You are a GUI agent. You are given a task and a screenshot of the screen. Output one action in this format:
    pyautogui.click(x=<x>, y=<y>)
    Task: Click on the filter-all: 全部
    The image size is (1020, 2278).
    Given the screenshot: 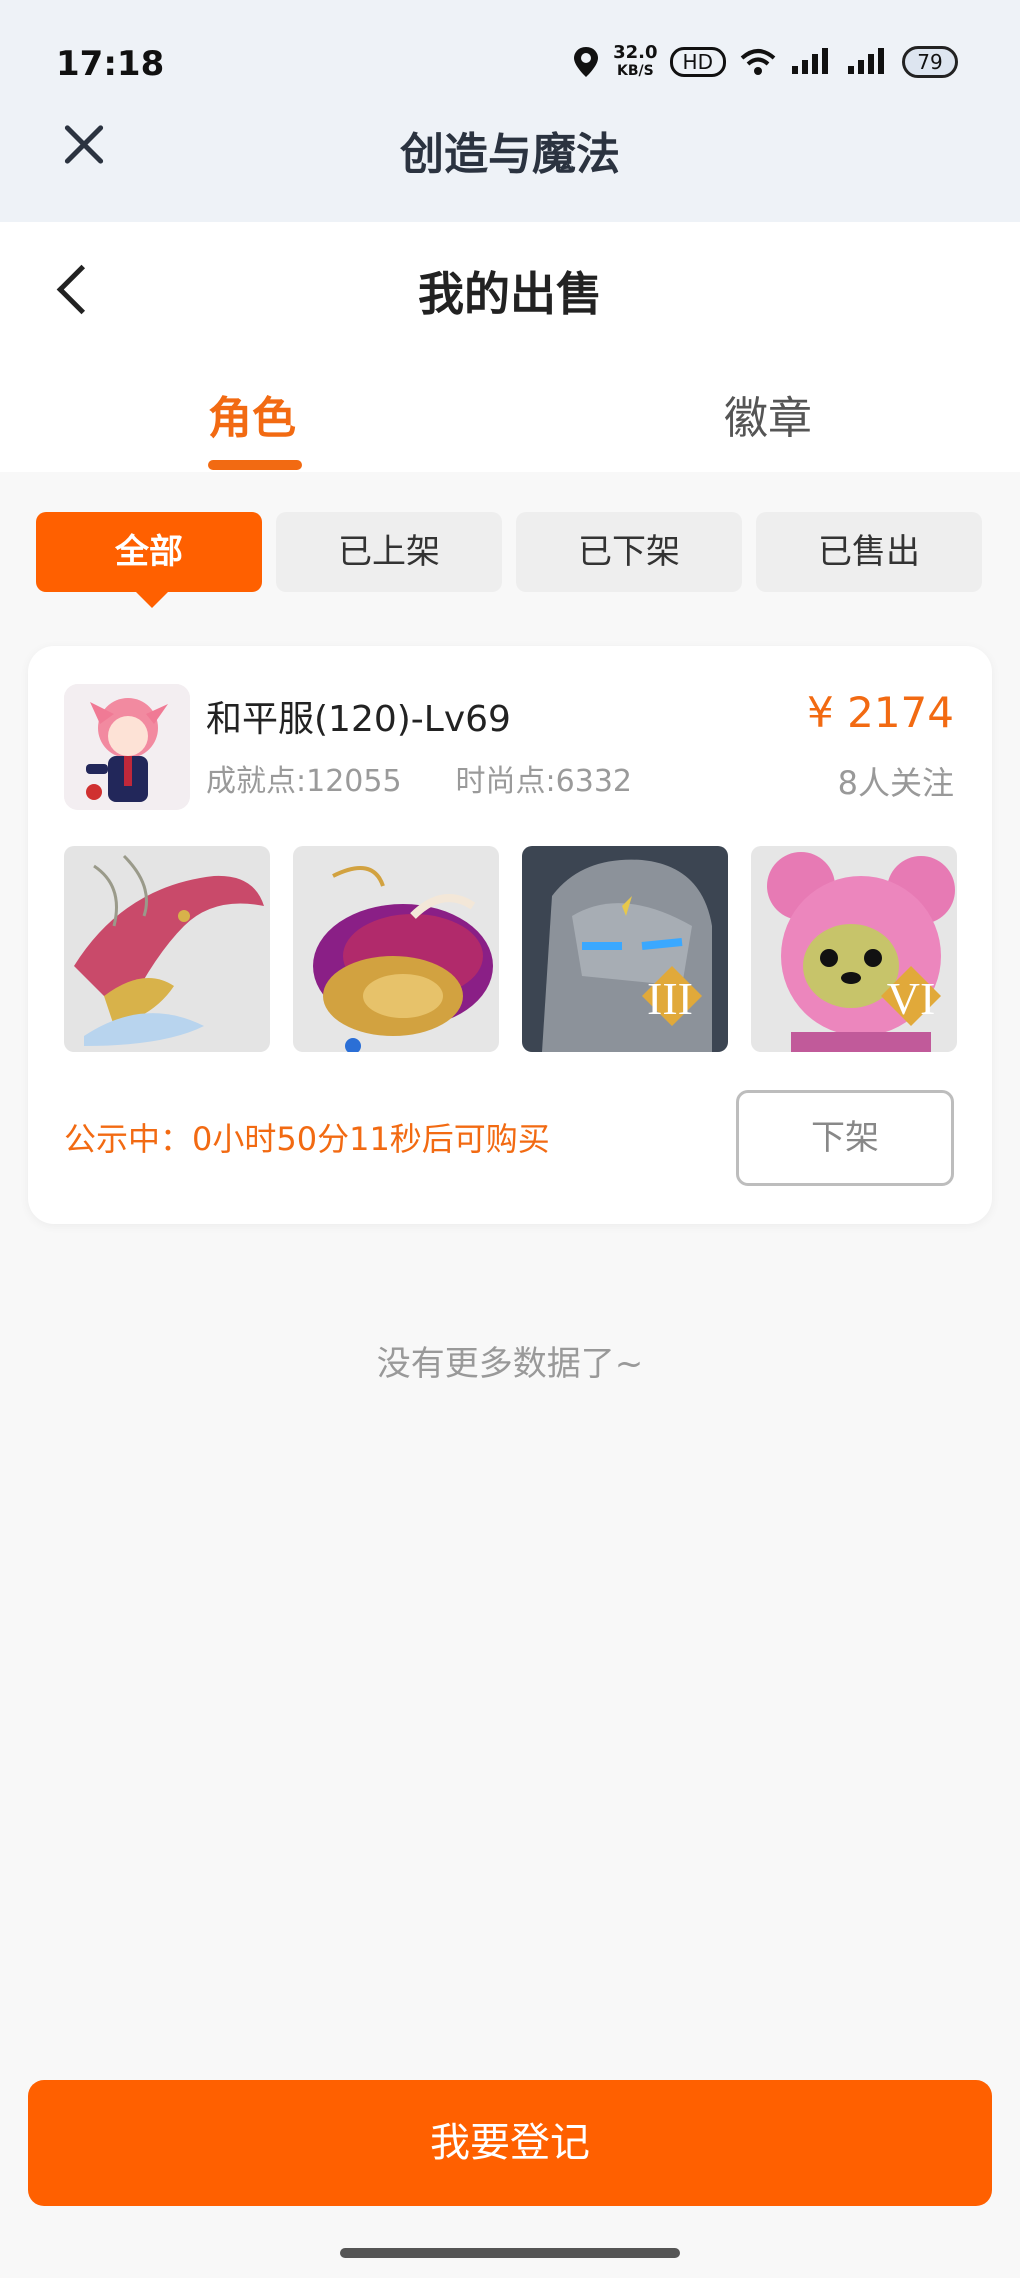 What is the action you would take?
    pyautogui.click(x=149, y=560)
    